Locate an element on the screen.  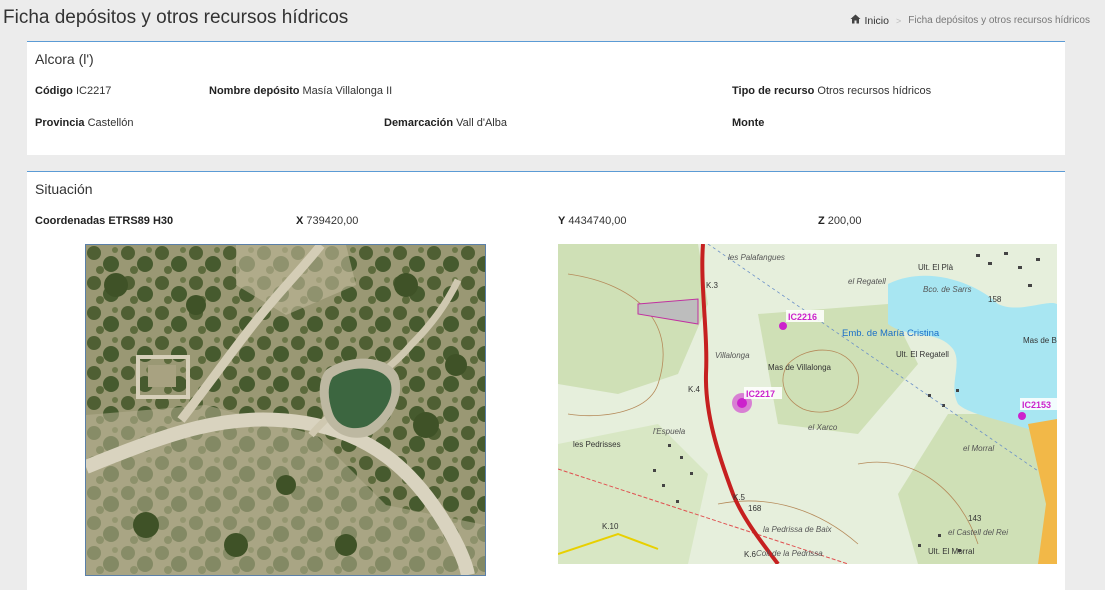
coord-label: Z is located at coordinates (821, 221).